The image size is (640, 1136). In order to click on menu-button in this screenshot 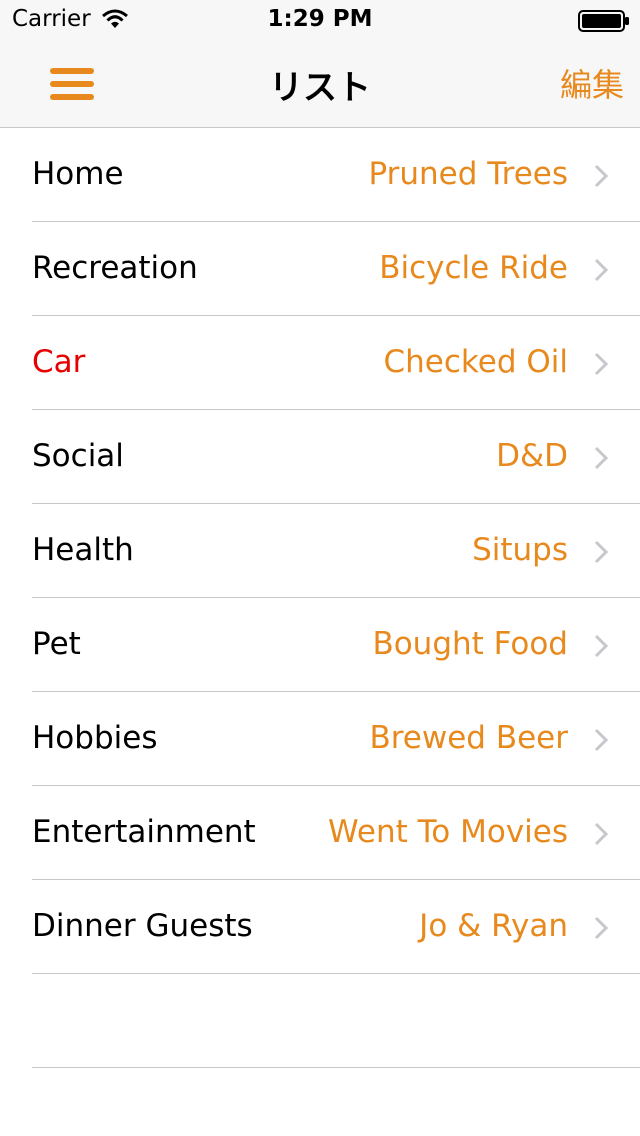, I will do `click(72, 84)`.